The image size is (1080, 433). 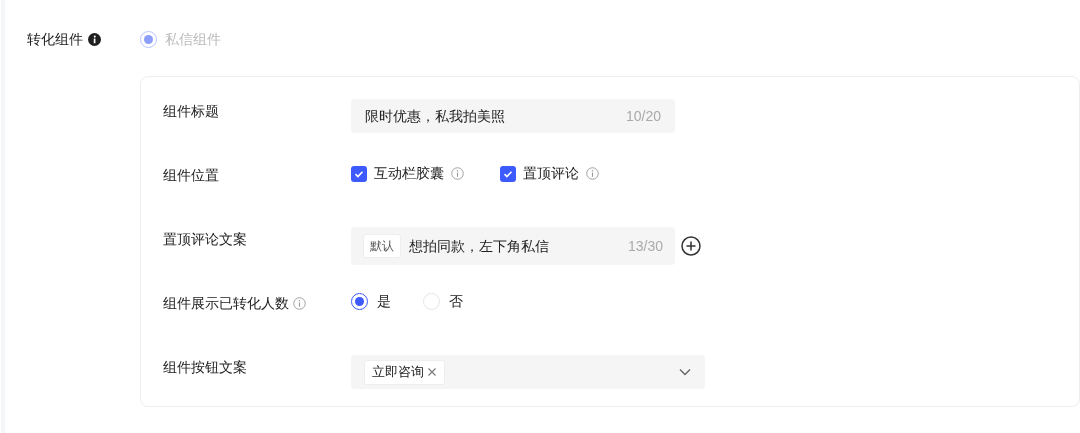 What do you see at coordinates (513, 116) in the screenshot?
I see `title-input: 限时优惠，私我拍美照 10/20` at bounding box center [513, 116].